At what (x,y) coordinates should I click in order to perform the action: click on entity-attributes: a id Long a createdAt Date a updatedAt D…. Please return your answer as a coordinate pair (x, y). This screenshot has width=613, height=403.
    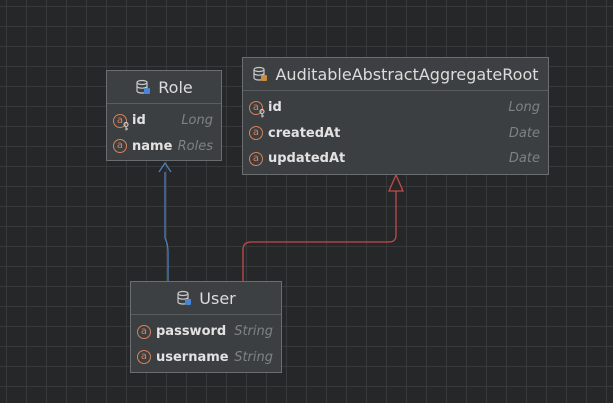
    Looking at the image, I should click on (395, 131).